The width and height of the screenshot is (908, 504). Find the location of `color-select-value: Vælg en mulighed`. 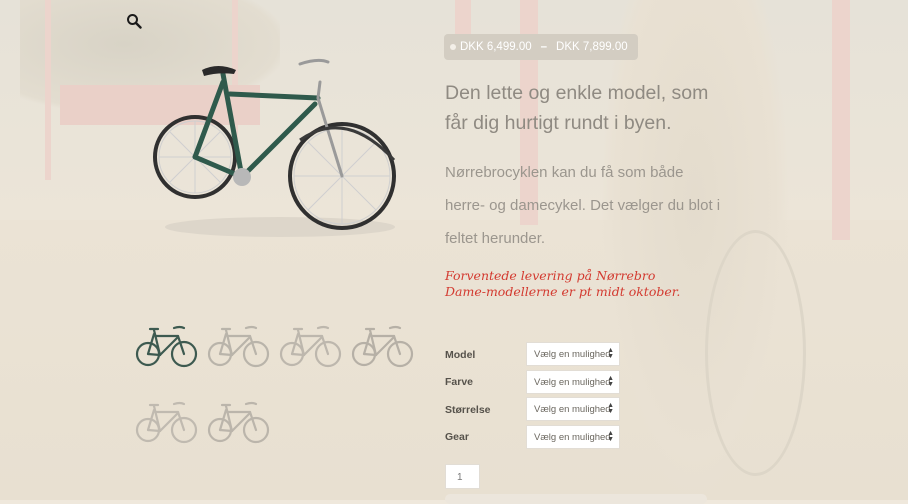

color-select-value: Vælg en mulighed is located at coordinates (572, 382).